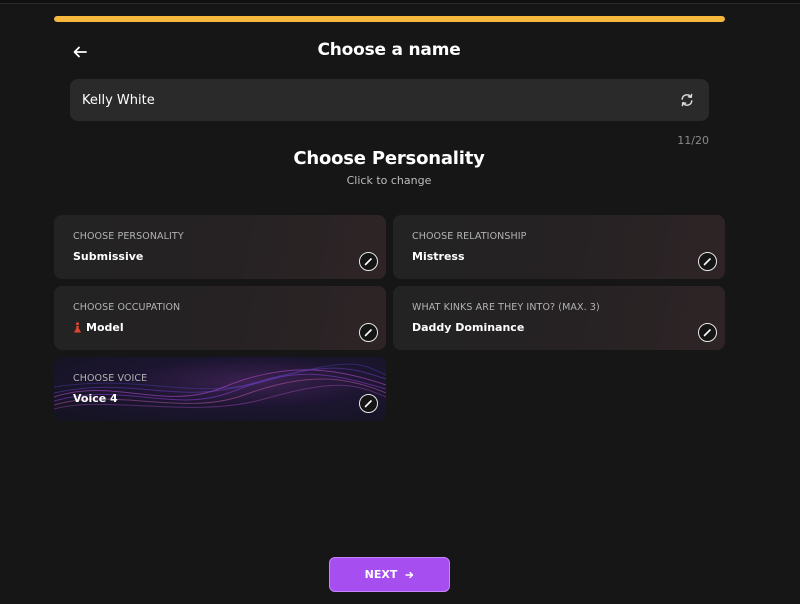  I want to click on card-value-text: Voice 4, so click(95, 398).